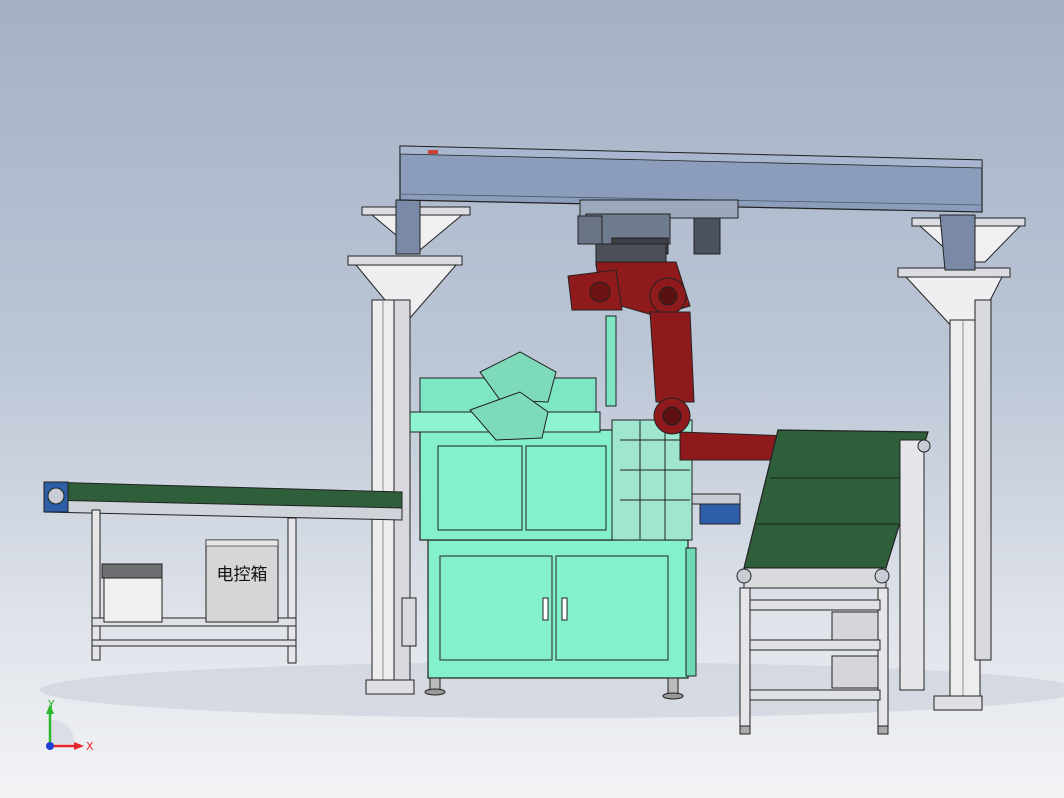 The height and width of the screenshot is (798, 1064). Describe the element at coordinates (51, 704) in the screenshot. I see `y-axis-label: Y` at that location.